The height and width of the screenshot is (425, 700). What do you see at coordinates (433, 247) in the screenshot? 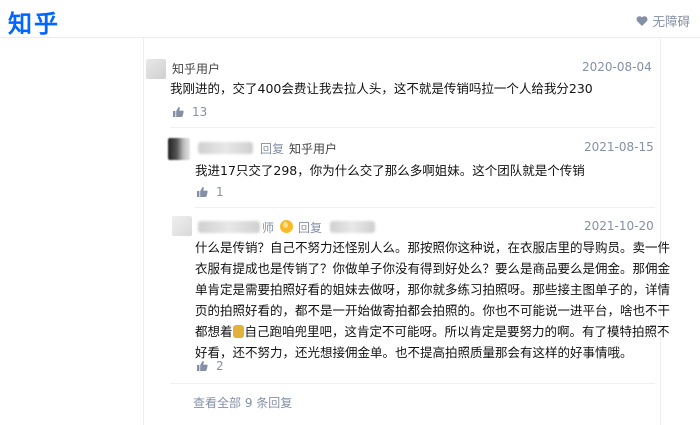
I see `comment-text-line: 什么是传销？自己不努力还怪别人么。那按照你这种说，在衣服店里的导购员。卖一件` at bounding box center [433, 247].